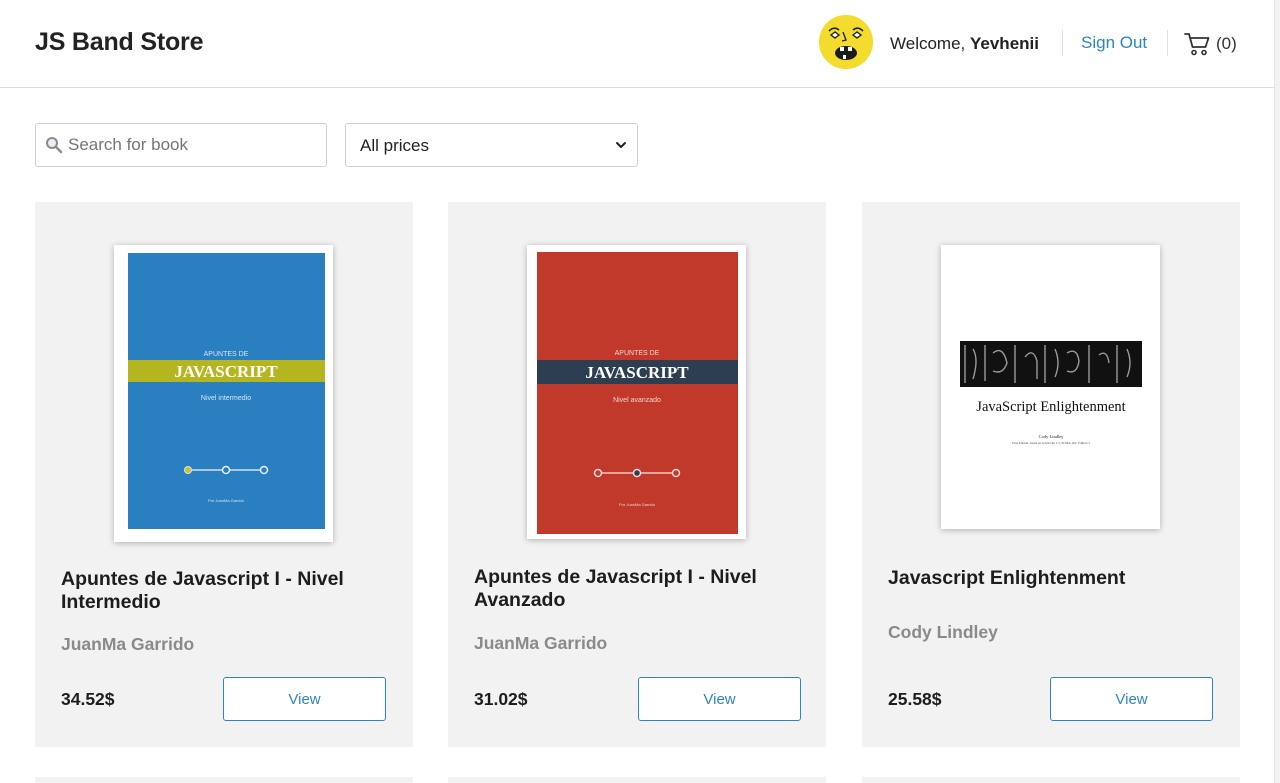  What do you see at coordinates (915, 699) in the screenshot?
I see `book-price: 25.58$` at bounding box center [915, 699].